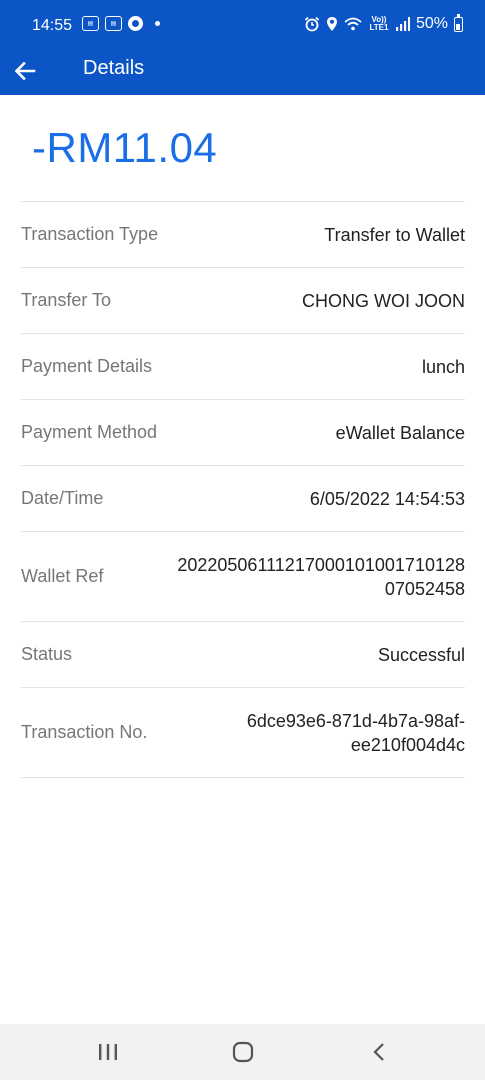  I want to click on back-icon, so click(378, 1052).